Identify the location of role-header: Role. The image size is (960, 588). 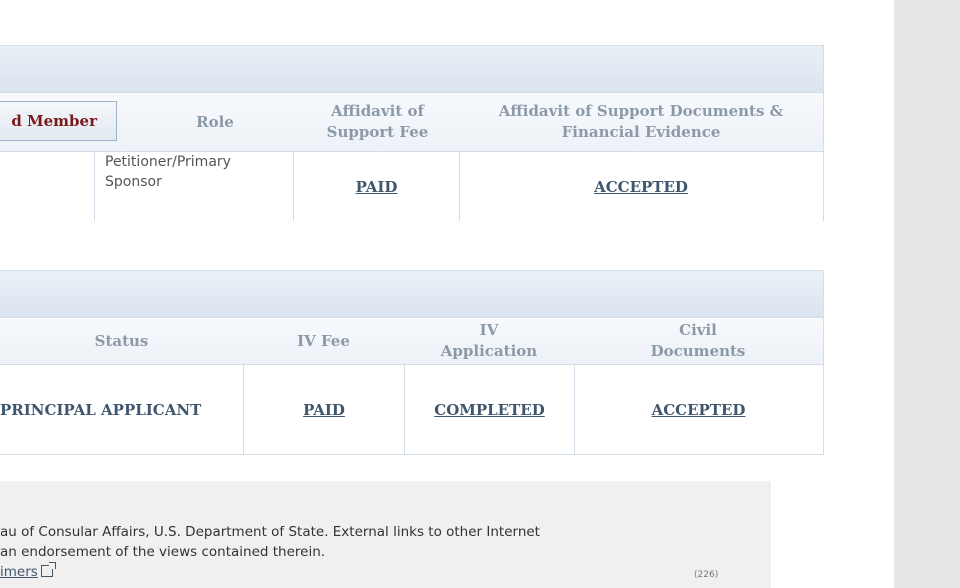
(215, 122).